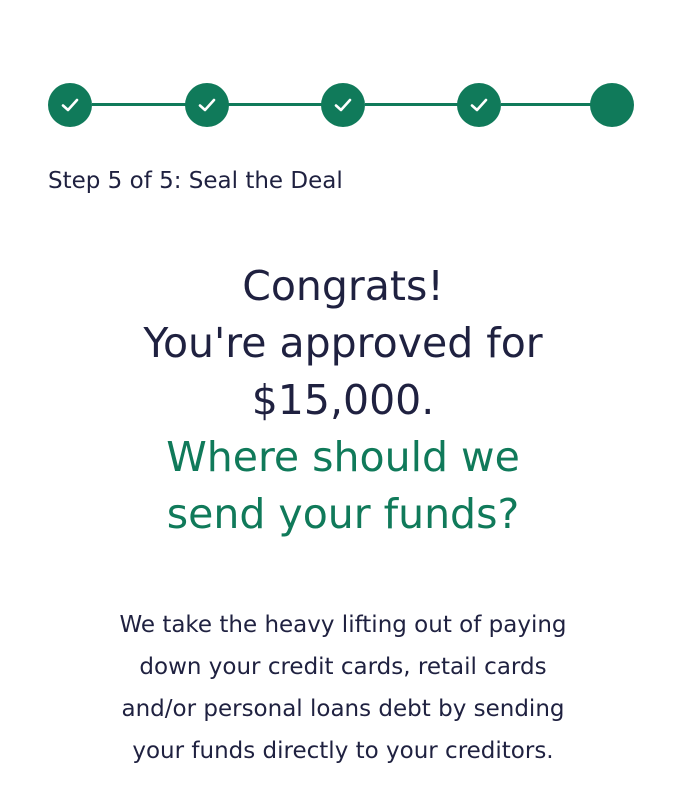  I want to click on description-line: your funds directly to your creditors., so click(343, 751).